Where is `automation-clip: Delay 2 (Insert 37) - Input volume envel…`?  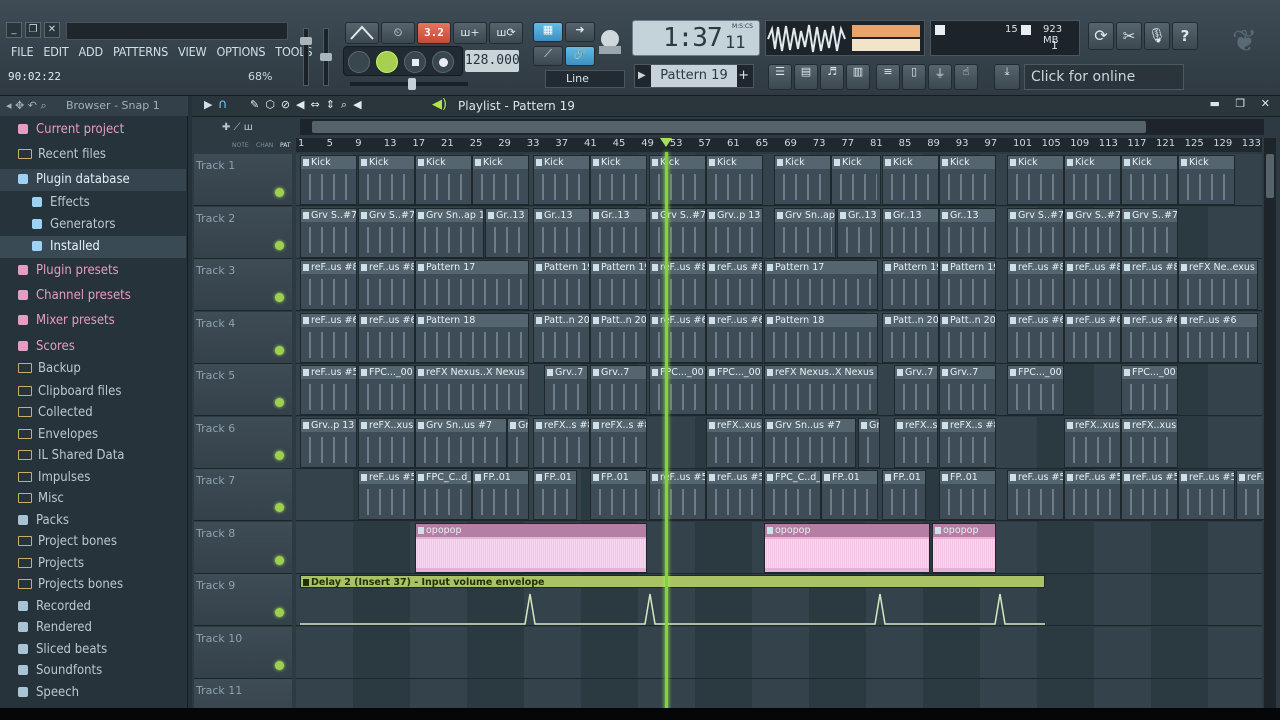
automation-clip: Delay 2 (Insert 37) - Input volume envel… is located at coordinates (672, 581).